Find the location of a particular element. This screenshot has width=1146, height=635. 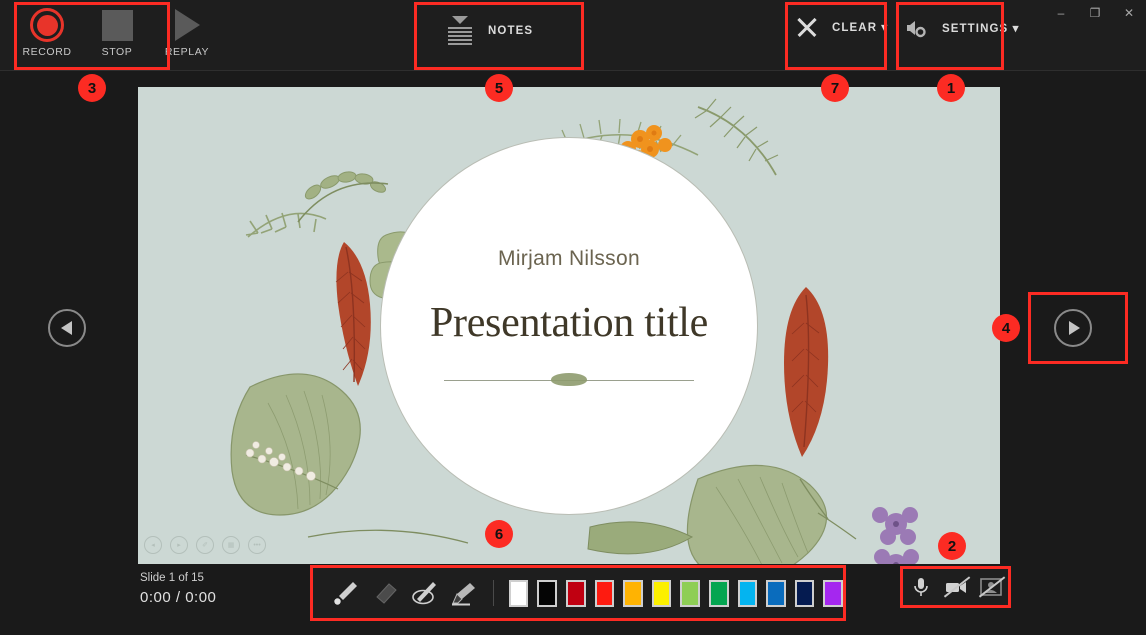

speaker-gear-icon is located at coordinates (916, 28).